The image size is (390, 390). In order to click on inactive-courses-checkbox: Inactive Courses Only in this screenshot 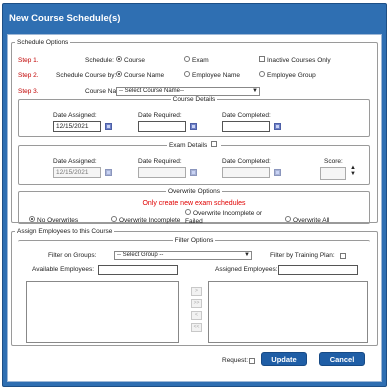, I will do `click(295, 60)`.